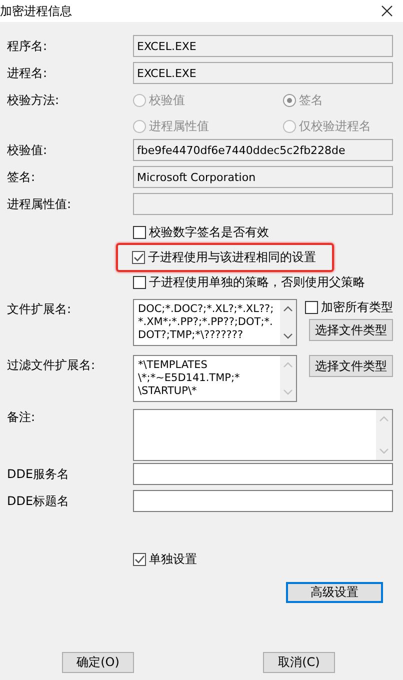 The image size is (403, 680). I want to click on text-line: \STARTUP\*, so click(168, 391).